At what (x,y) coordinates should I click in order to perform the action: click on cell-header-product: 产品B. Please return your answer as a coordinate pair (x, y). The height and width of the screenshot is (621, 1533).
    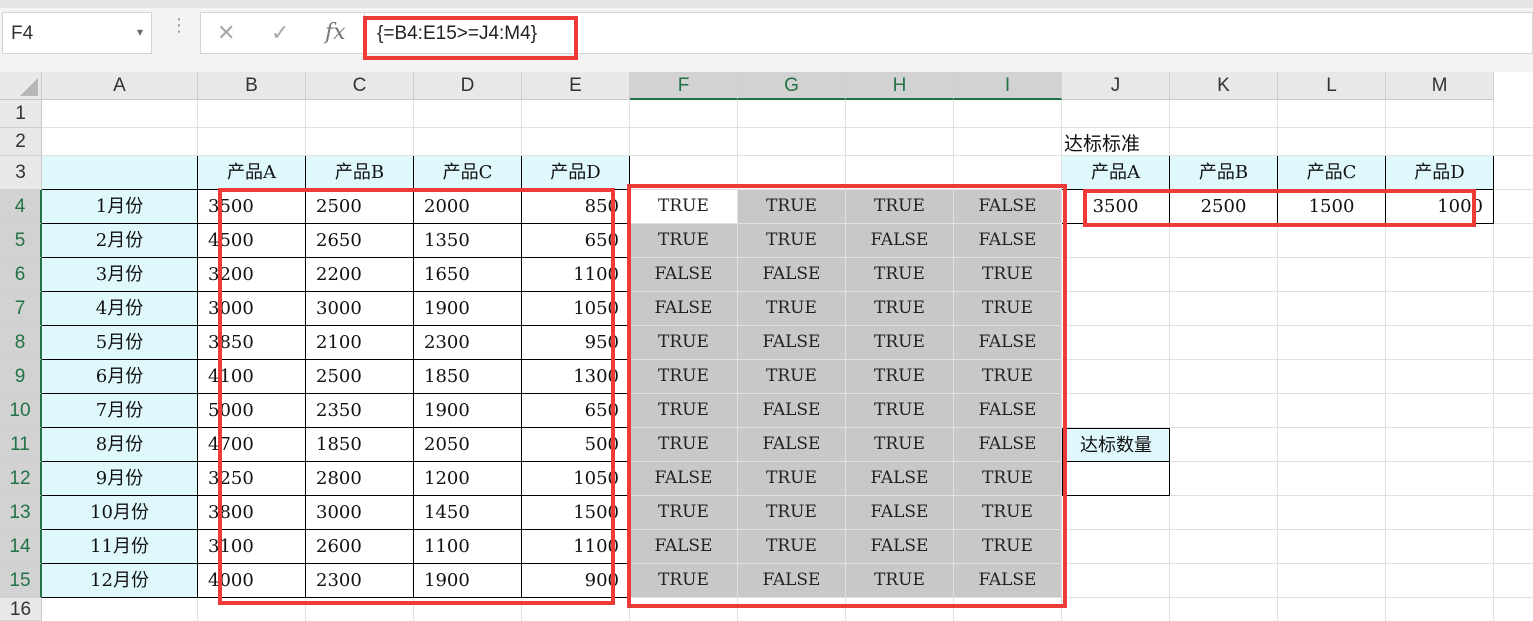
    Looking at the image, I should click on (360, 173).